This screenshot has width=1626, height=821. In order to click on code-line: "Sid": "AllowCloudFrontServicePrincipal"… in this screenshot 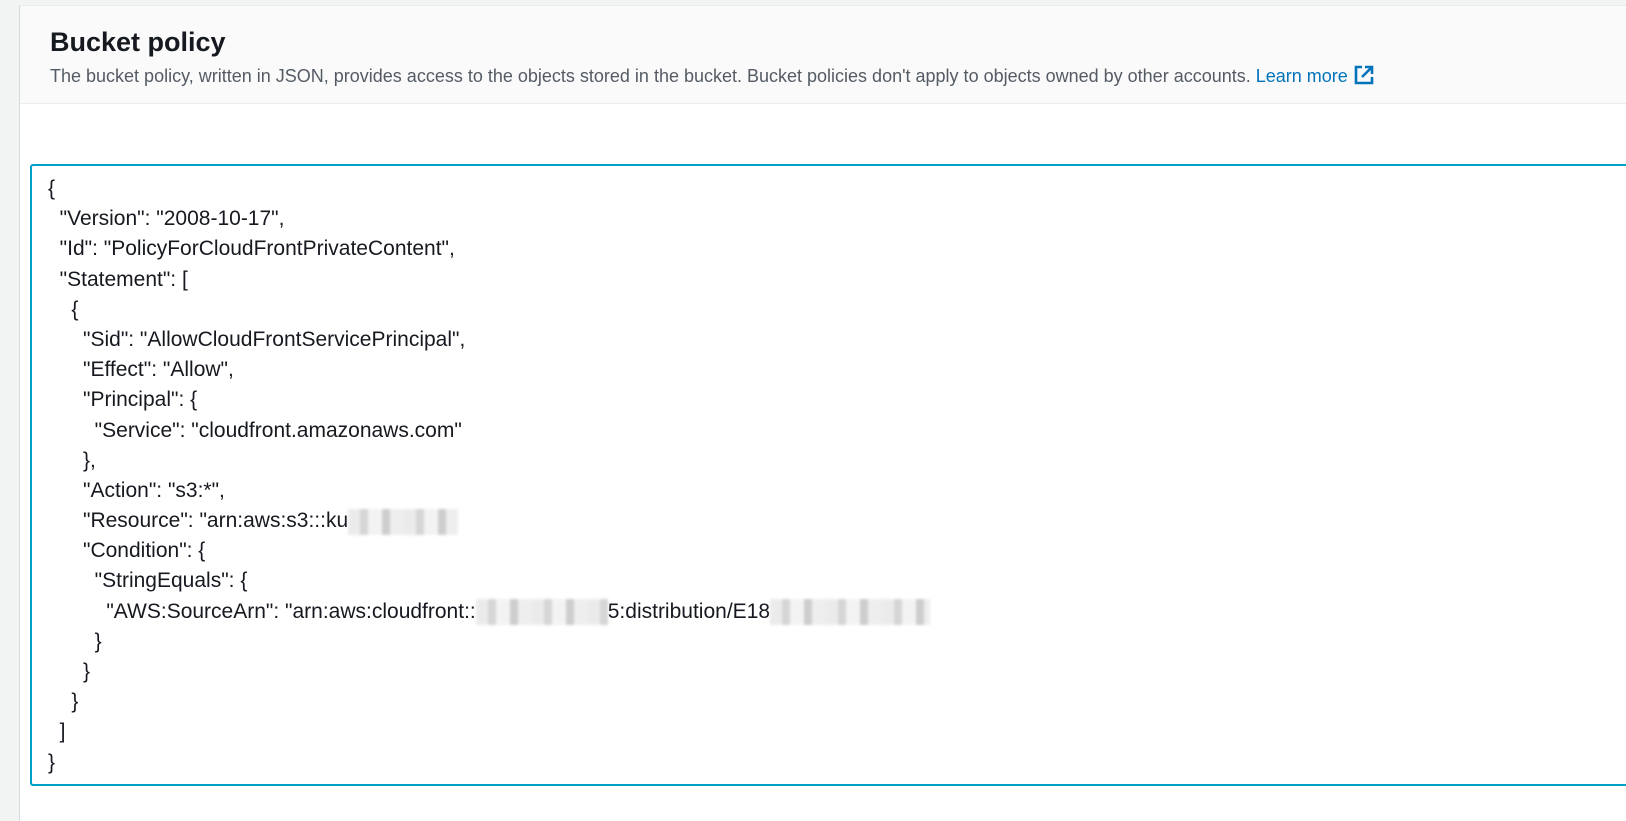, I will do `click(829, 340)`.